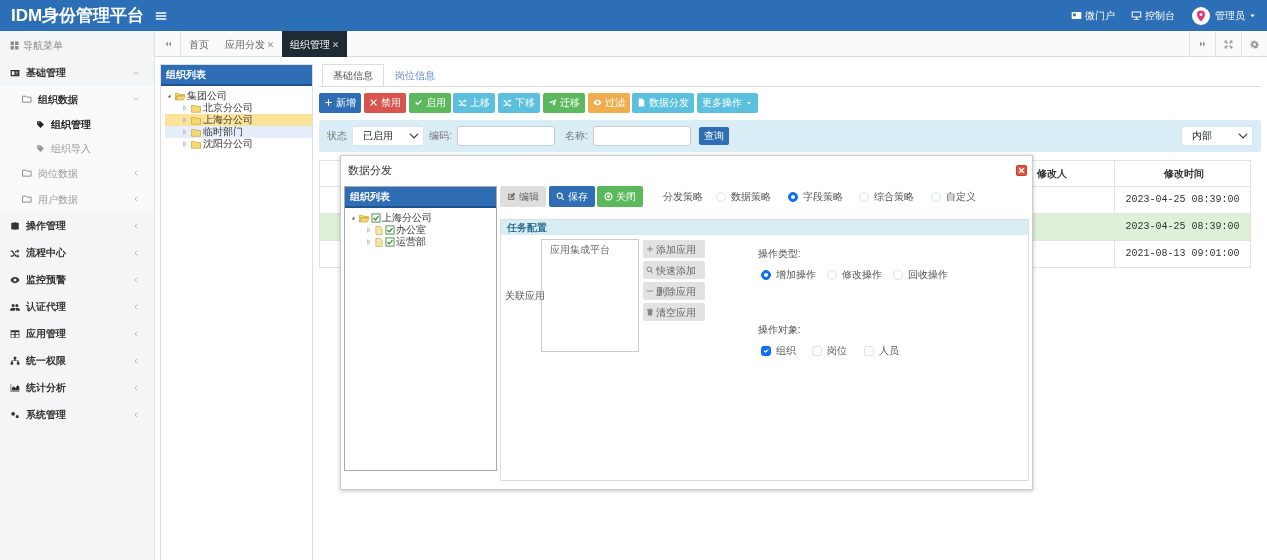 Image resolution: width=1267 pixels, height=560 pixels. What do you see at coordinates (314, 44) in the screenshot?
I see `page-tab: 组织管理` at bounding box center [314, 44].